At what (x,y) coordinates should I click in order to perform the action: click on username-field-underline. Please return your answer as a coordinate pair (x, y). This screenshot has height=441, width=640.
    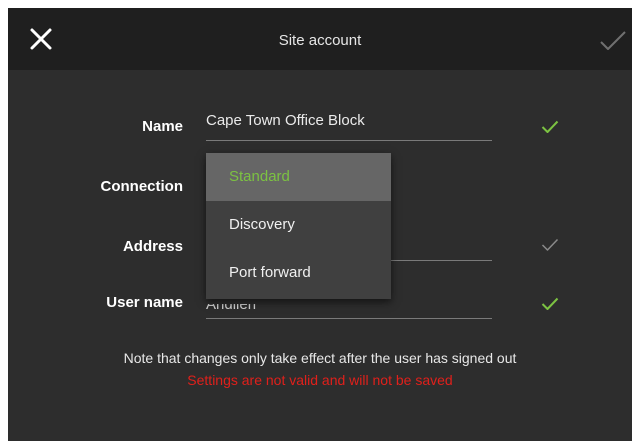
    Looking at the image, I should click on (349, 318).